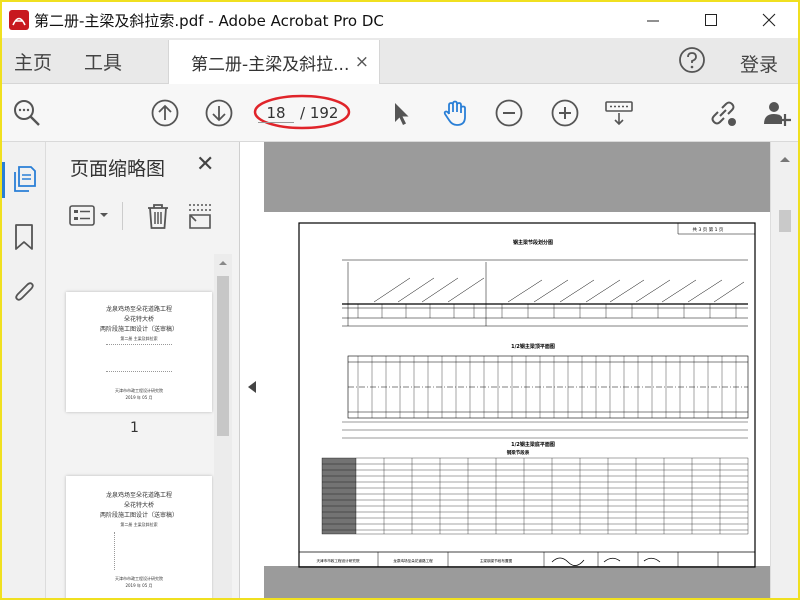  Describe the element at coordinates (158, 216) in the screenshot. I see `delete-page-icon` at that location.